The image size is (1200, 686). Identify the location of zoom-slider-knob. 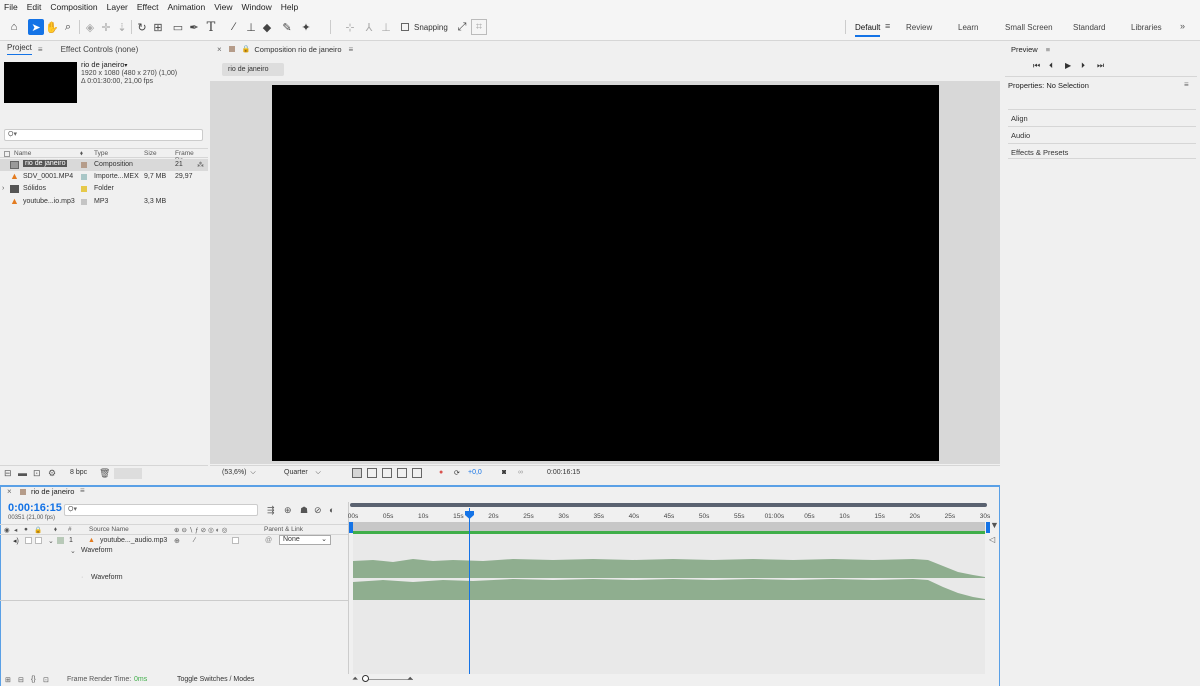
(365, 678).